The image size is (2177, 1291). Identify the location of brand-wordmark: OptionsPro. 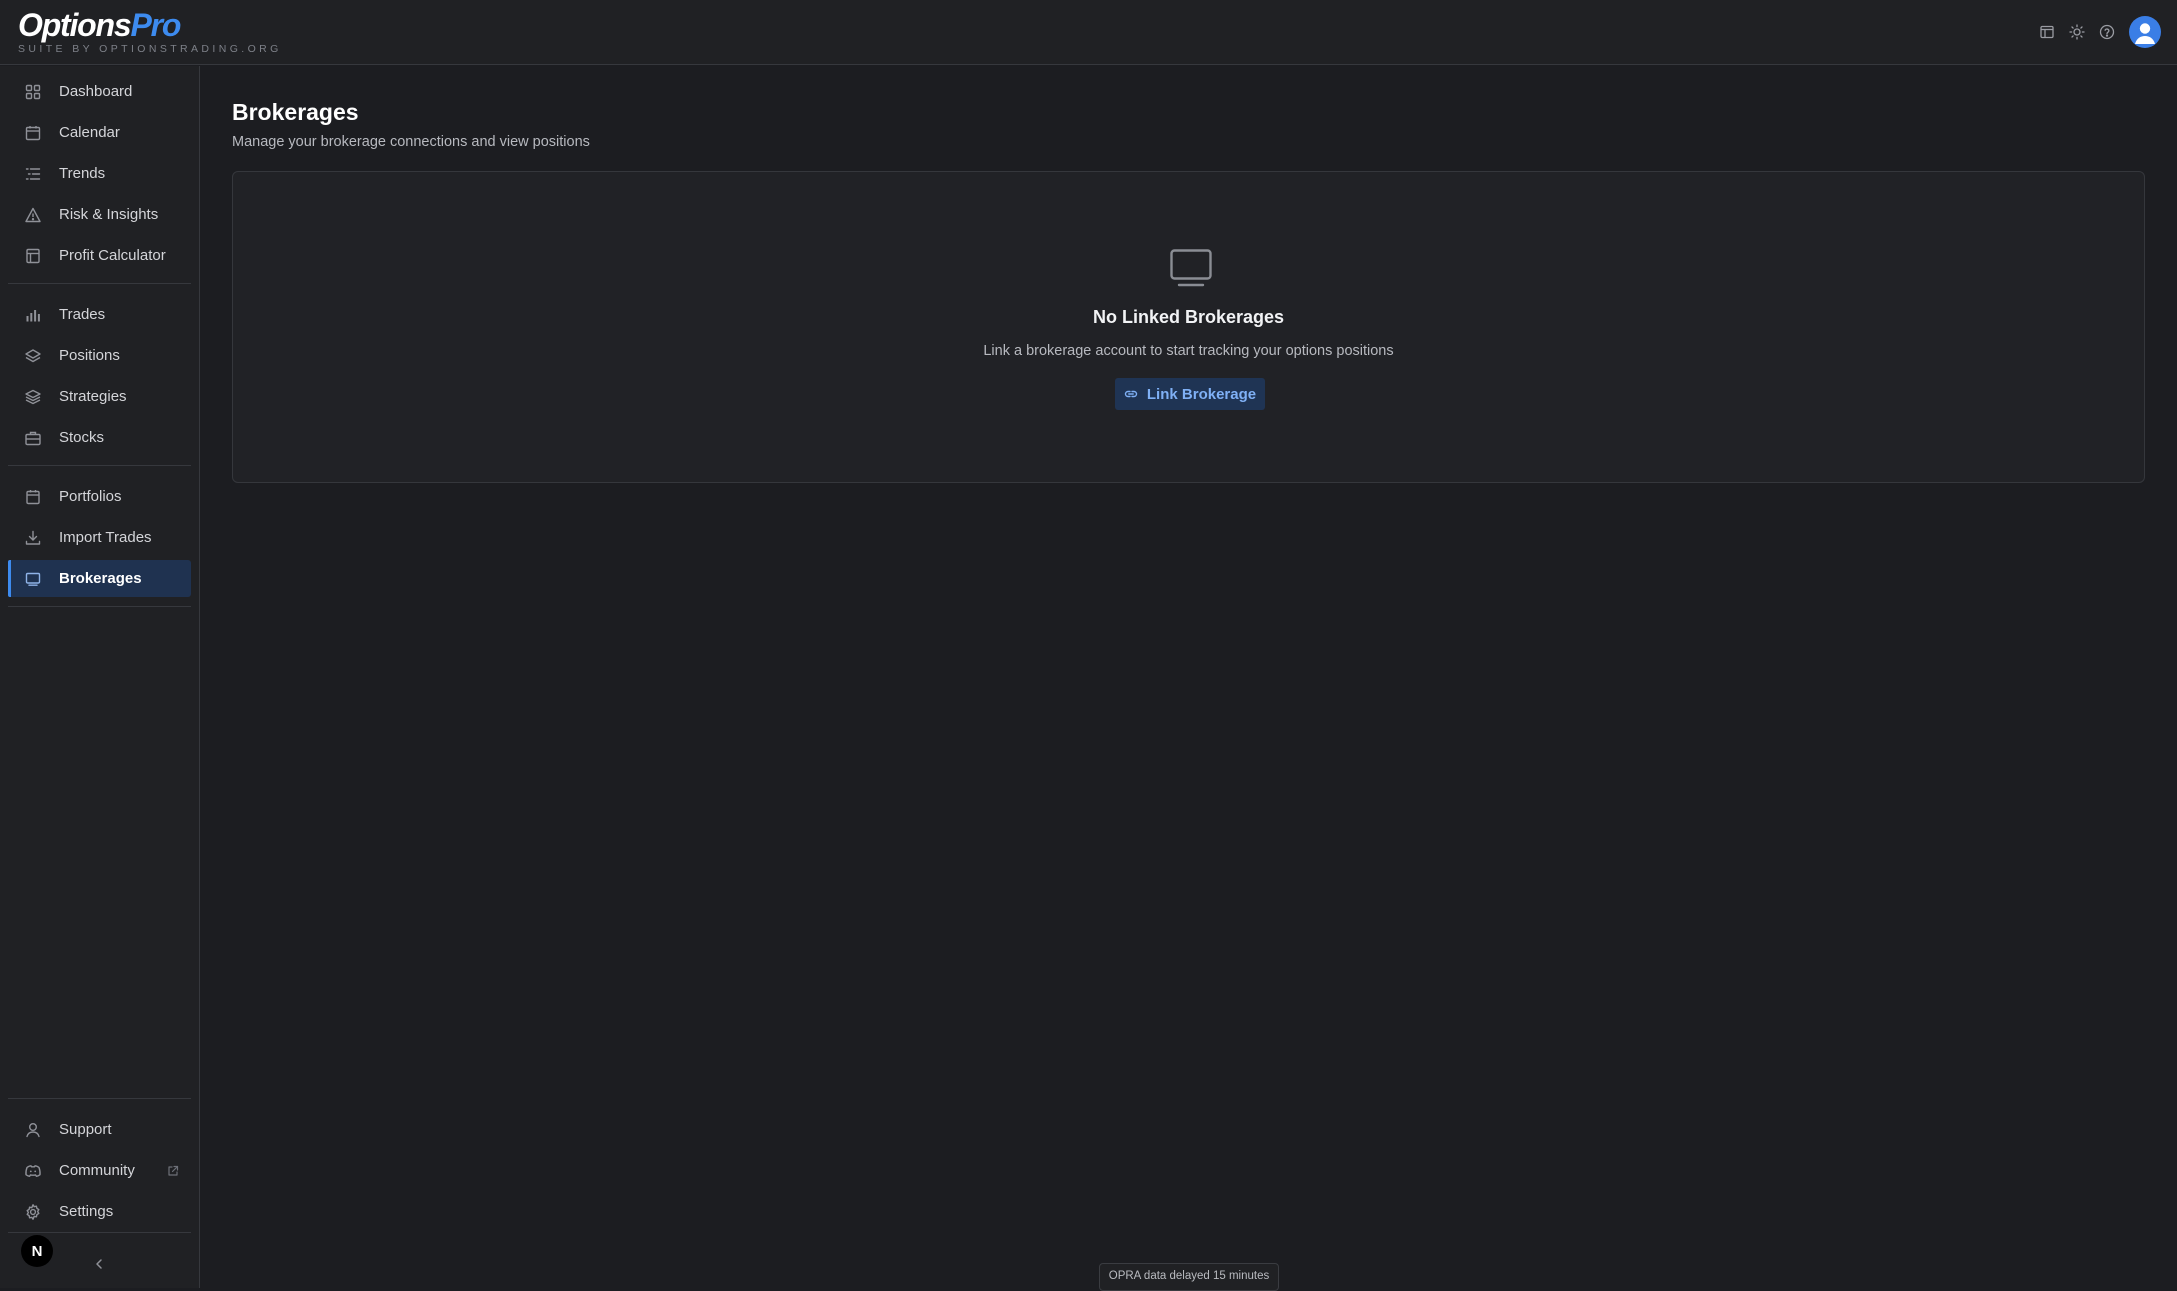
(150, 25).